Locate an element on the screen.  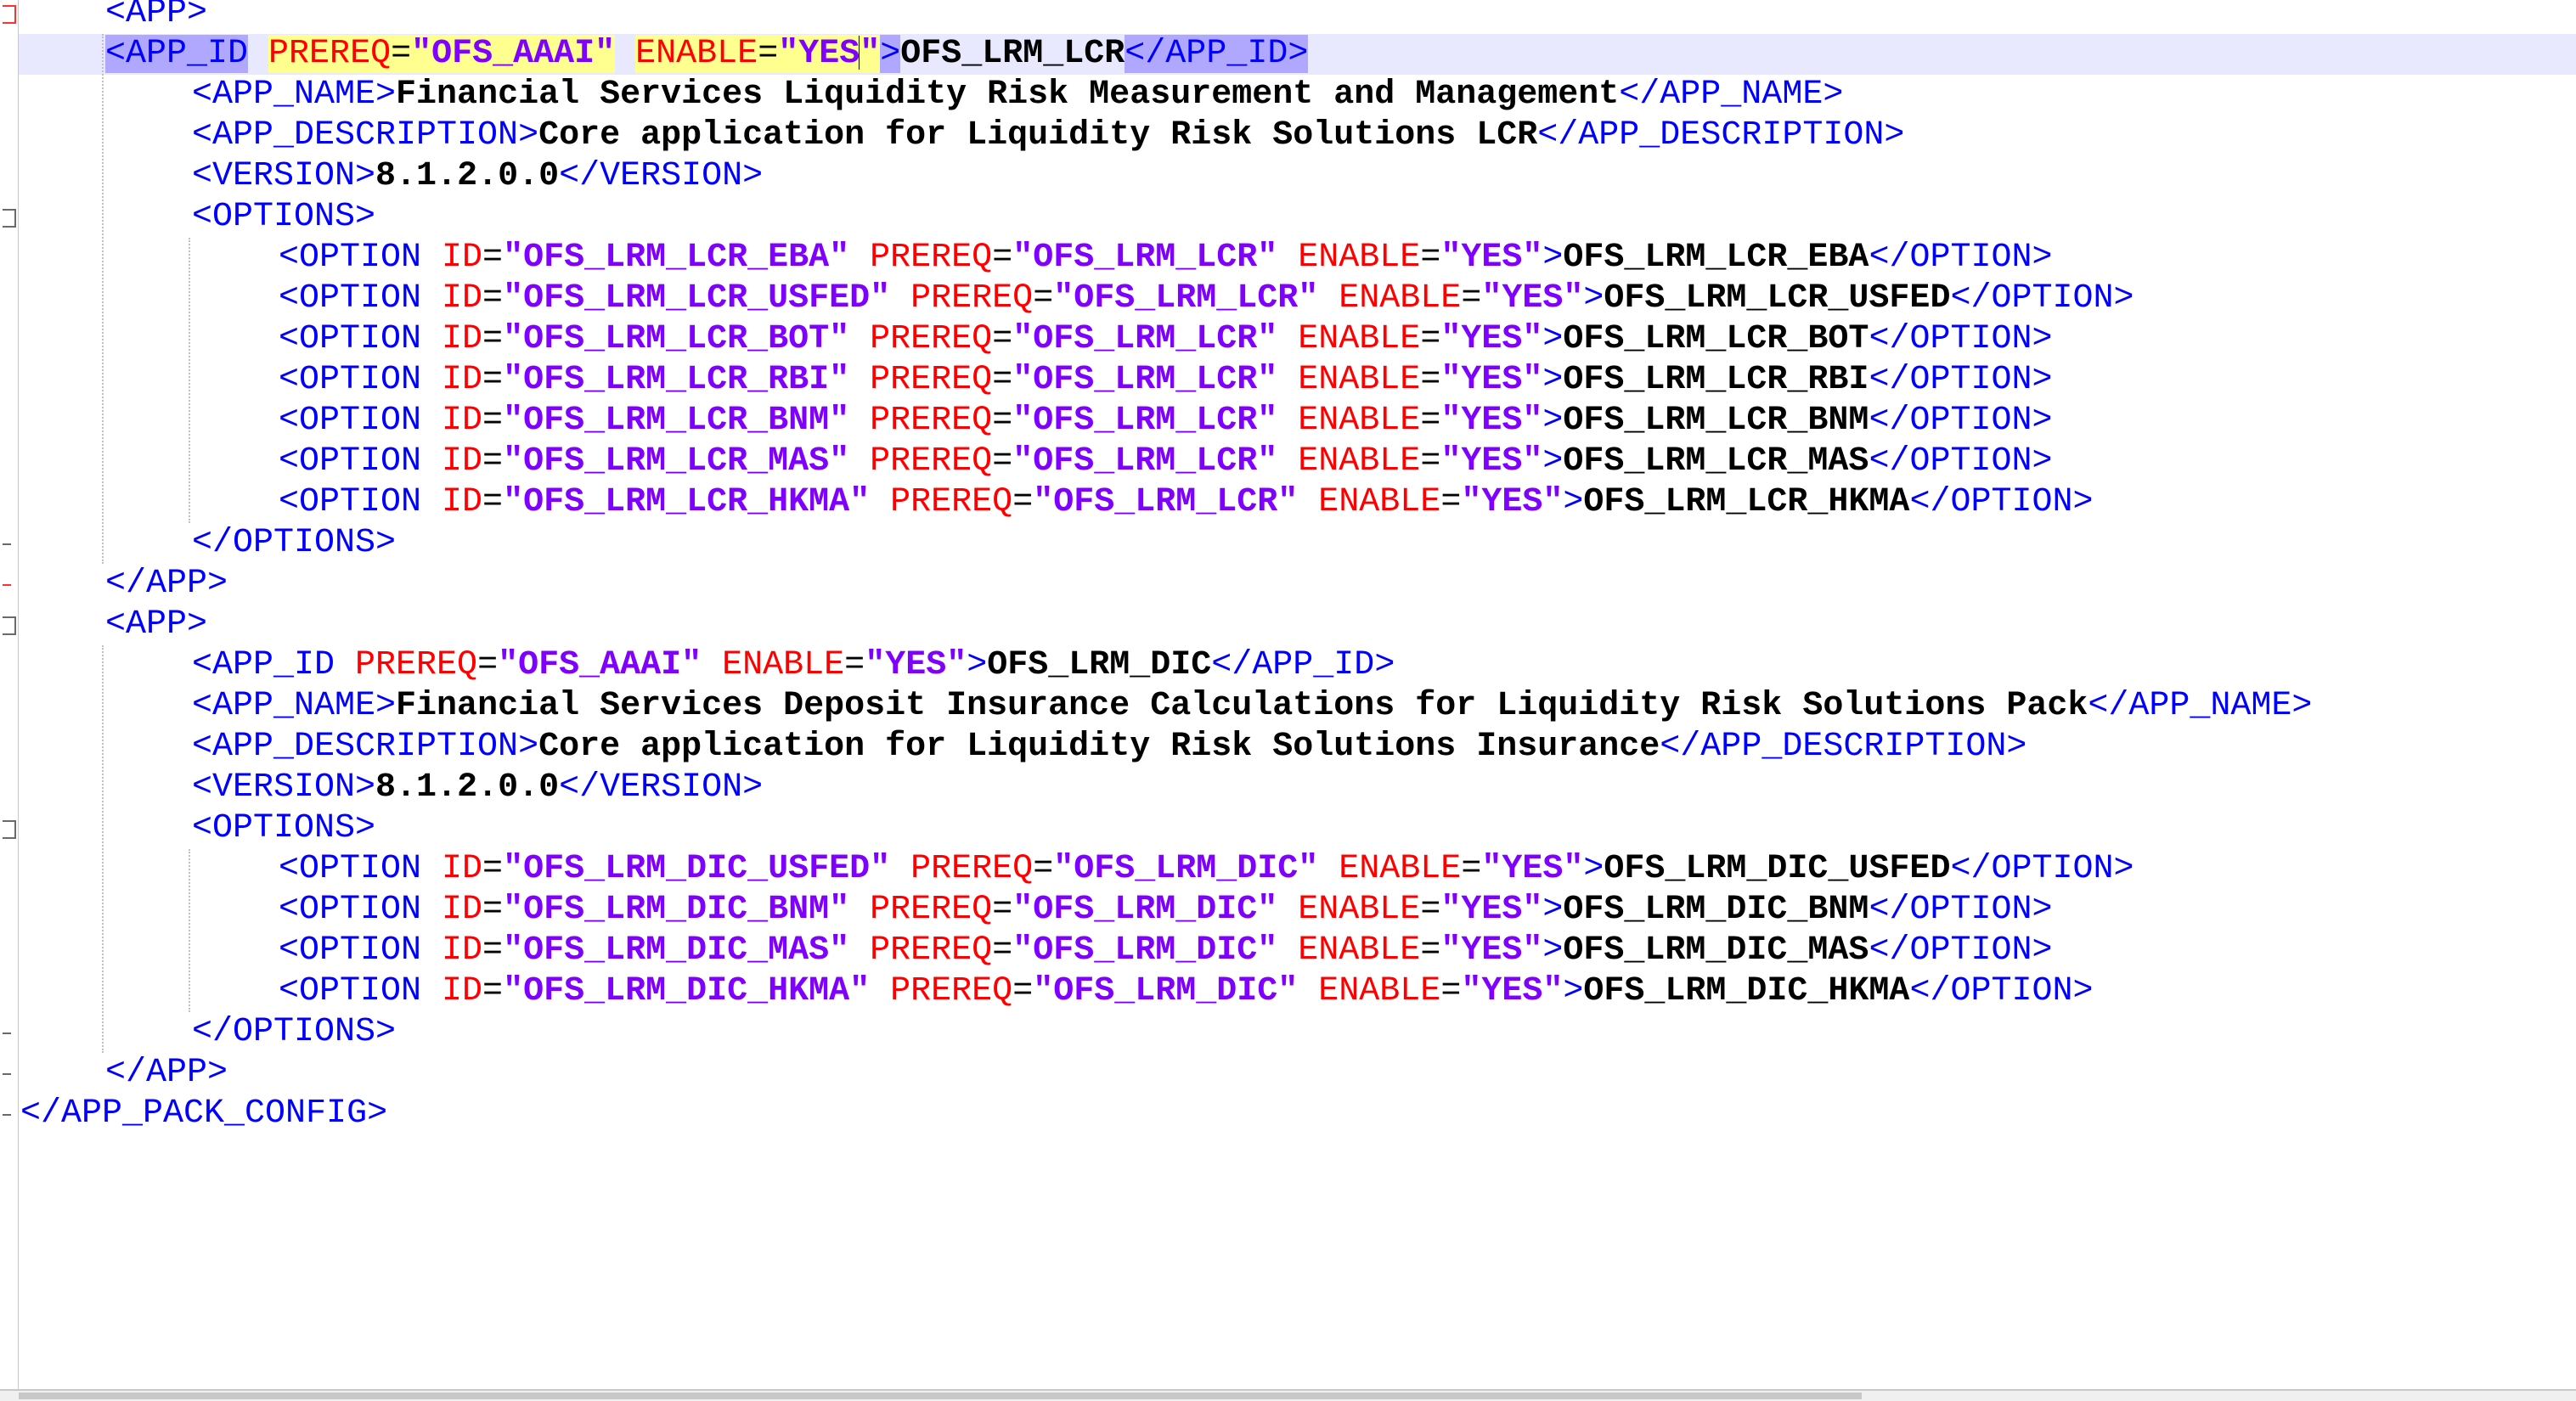
code-token: </OPTIONS> is located at coordinates (294, 543).